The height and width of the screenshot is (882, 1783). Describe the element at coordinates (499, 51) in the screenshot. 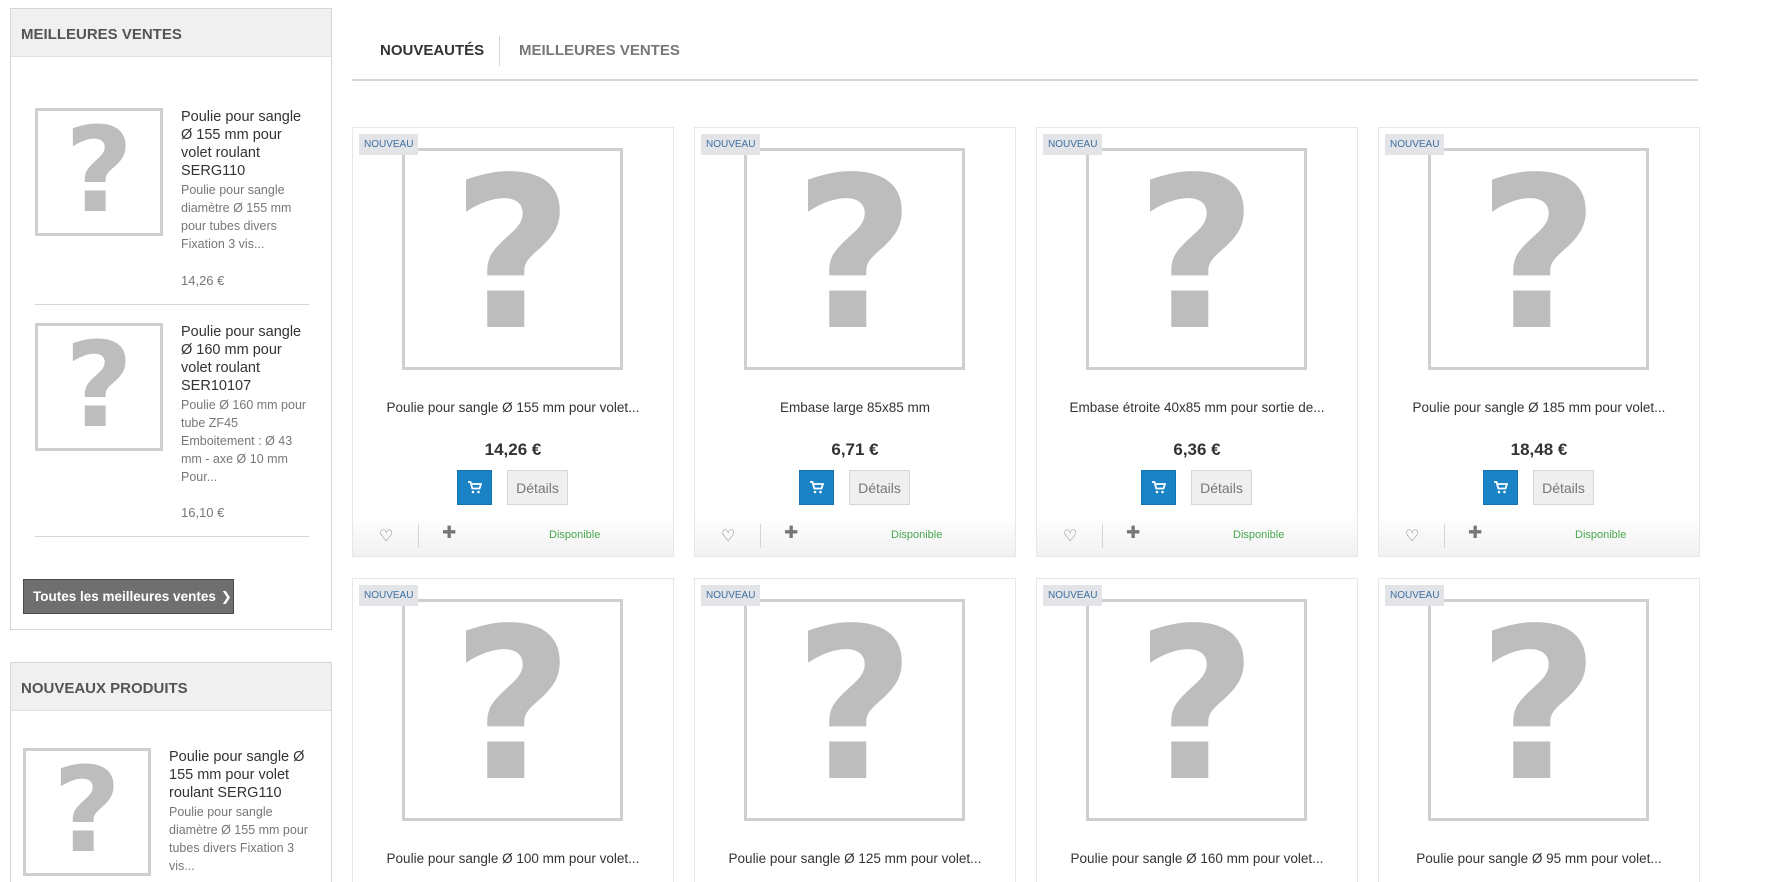

I see `tab-divider` at that location.